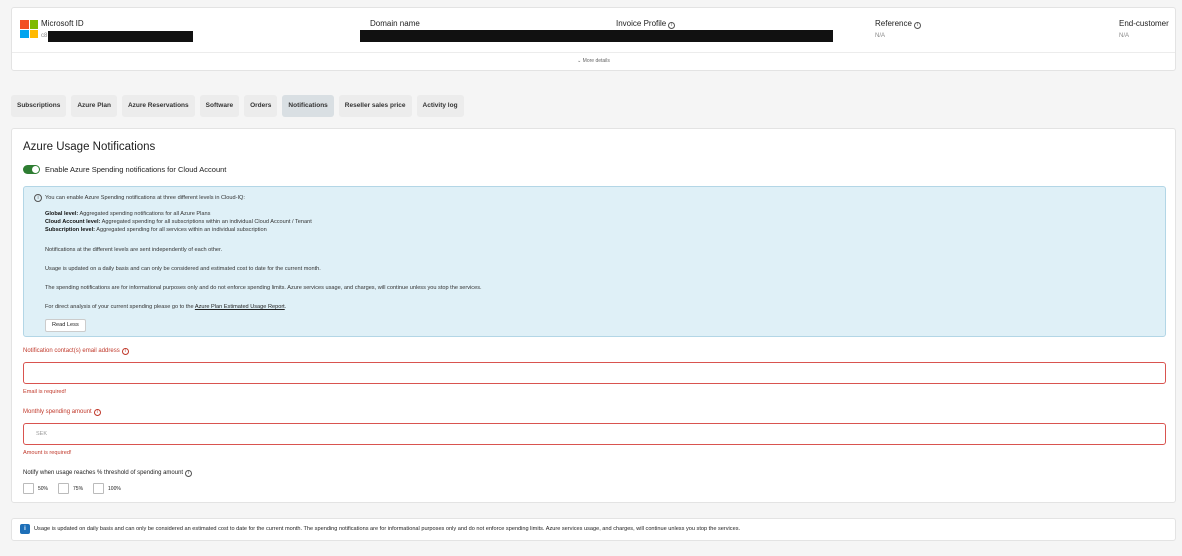 Image resolution: width=1182 pixels, height=556 pixels. What do you see at coordinates (440, 106) in the screenshot?
I see `tab-activity-log: Activity log` at bounding box center [440, 106].